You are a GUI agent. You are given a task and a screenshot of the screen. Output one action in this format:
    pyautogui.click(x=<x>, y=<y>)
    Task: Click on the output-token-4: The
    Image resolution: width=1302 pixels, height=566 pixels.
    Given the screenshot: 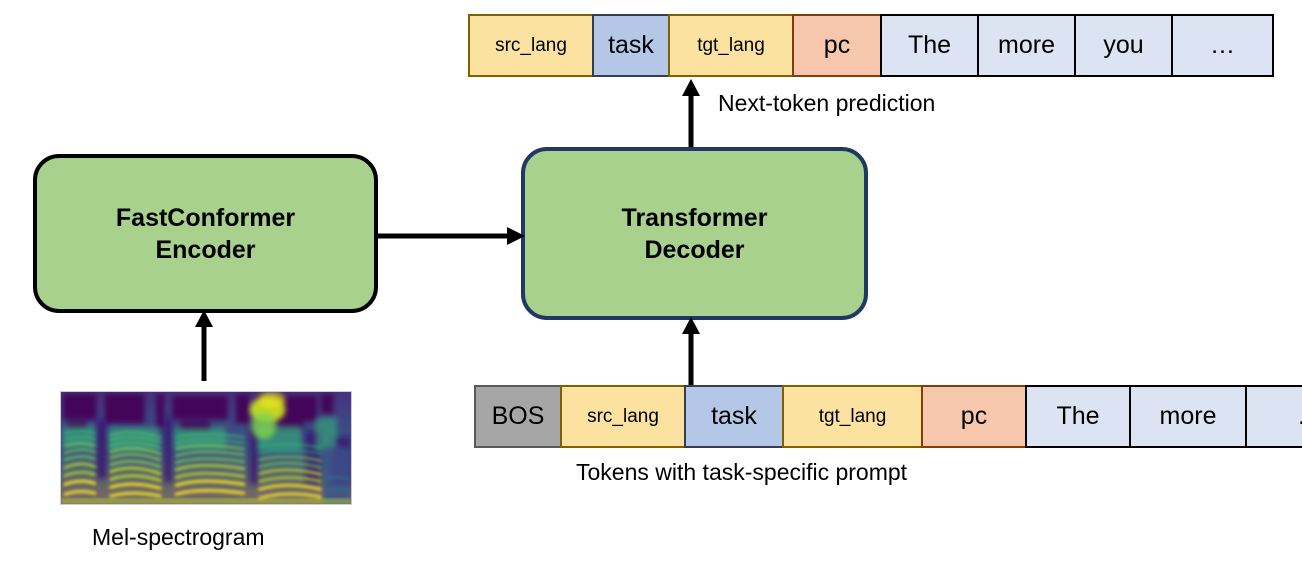 What is the action you would take?
    pyautogui.click(x=929, y=45)
    